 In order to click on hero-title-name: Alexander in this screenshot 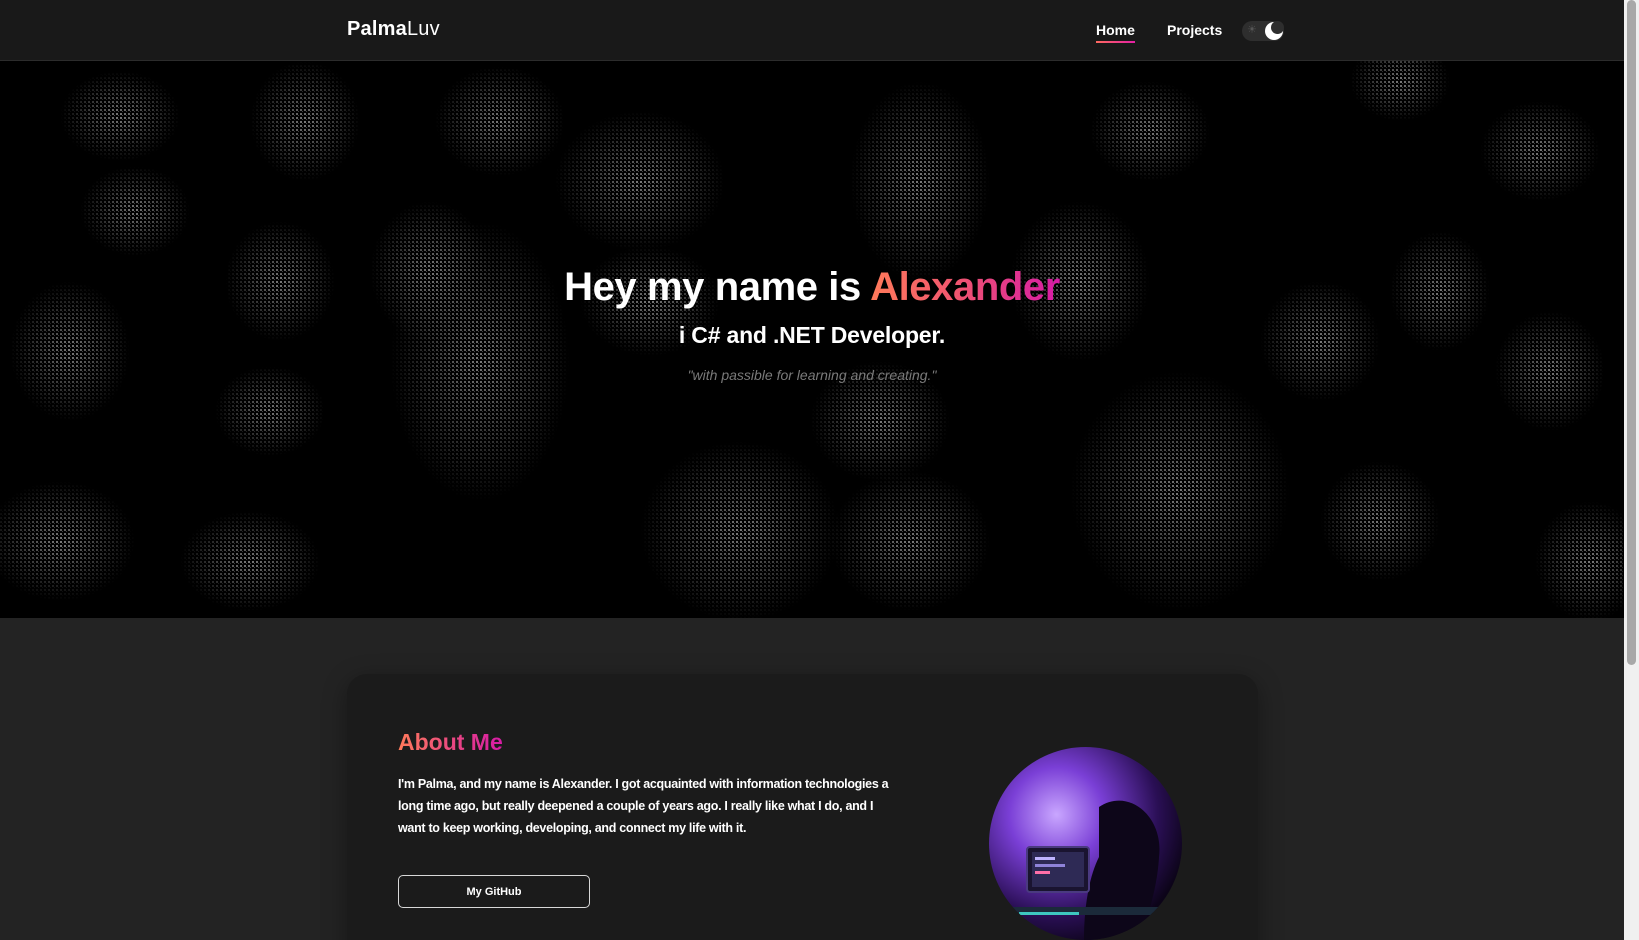, I will do `click(965, 287)`.